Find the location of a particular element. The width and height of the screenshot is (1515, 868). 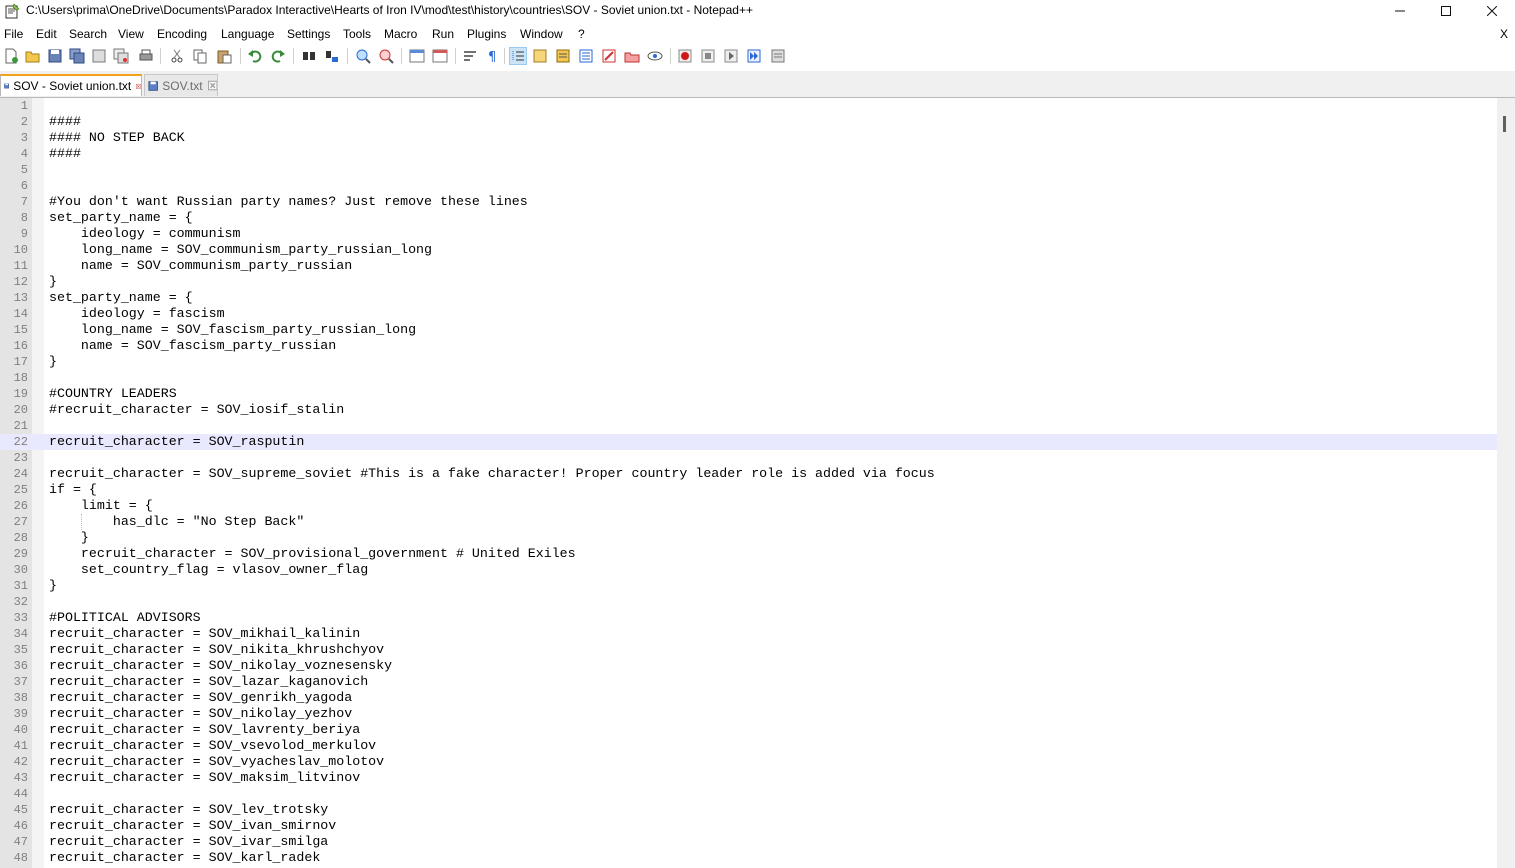

code-line: 3 #### NO STEP BACK is located at coordinates (748, 138).